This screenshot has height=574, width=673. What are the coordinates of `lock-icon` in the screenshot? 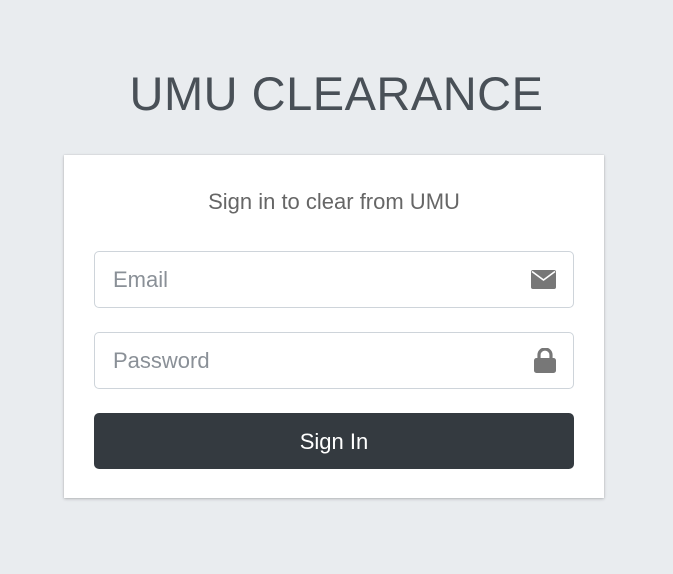 It's located at (545, 360).